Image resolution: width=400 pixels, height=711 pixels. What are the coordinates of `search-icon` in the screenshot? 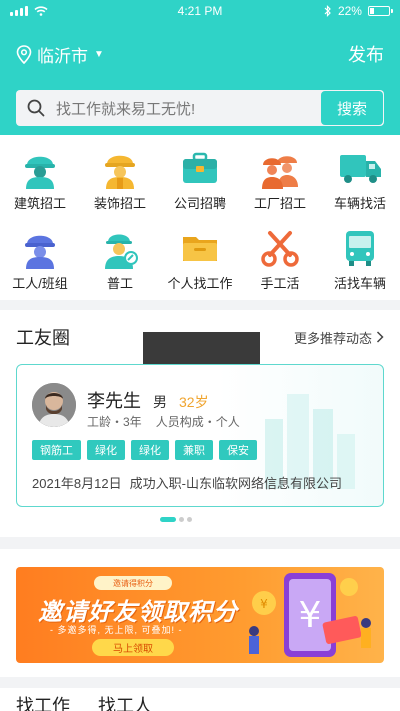 It's located at (36, 108).